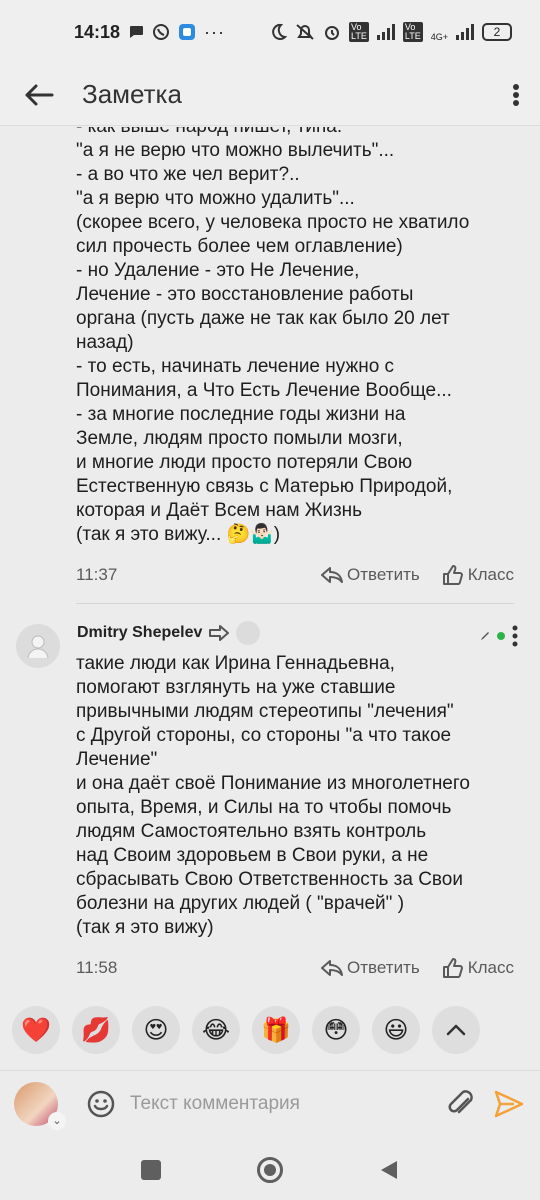 The width and height of the screenshot is (540, 1200). I want to click on reaction-bar: ❤️ 💋 😍 😂 🎁 😳 😃, so click(270, 1035).